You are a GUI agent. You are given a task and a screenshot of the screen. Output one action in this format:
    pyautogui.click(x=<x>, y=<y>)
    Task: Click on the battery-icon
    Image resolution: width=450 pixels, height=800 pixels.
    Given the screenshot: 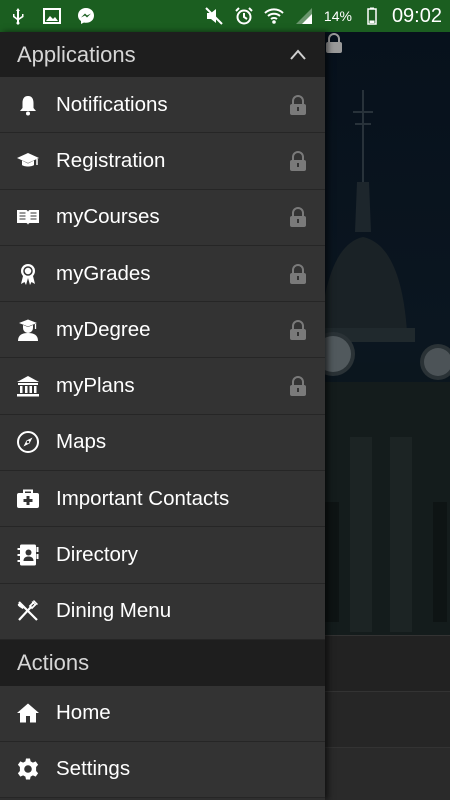 What is the action you would take?
    pyautogui.click(x=372, y=16)
    